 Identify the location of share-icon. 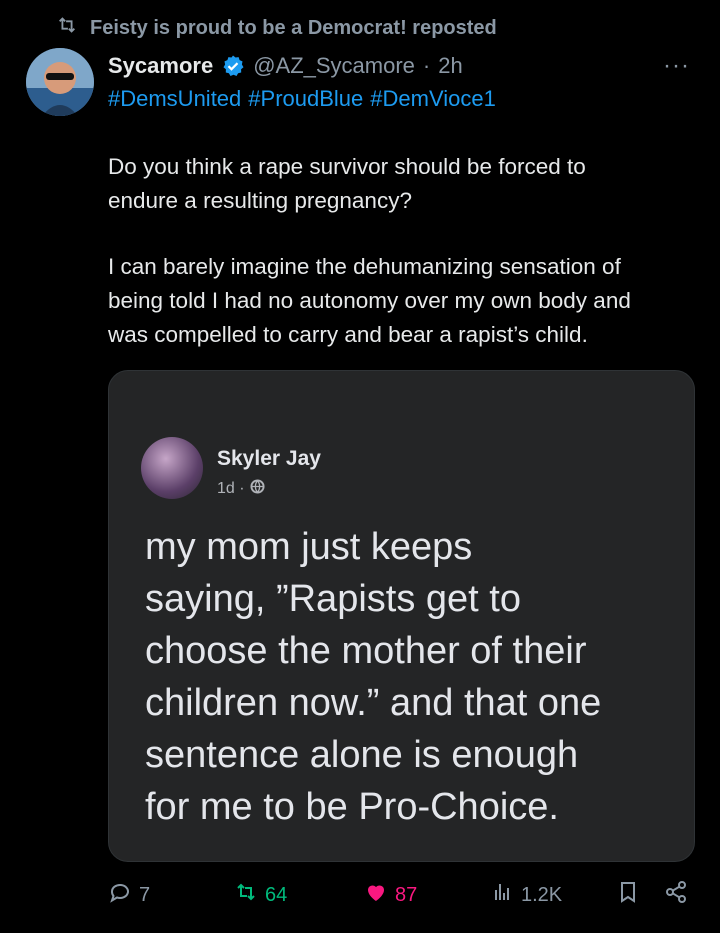
(676, 895).